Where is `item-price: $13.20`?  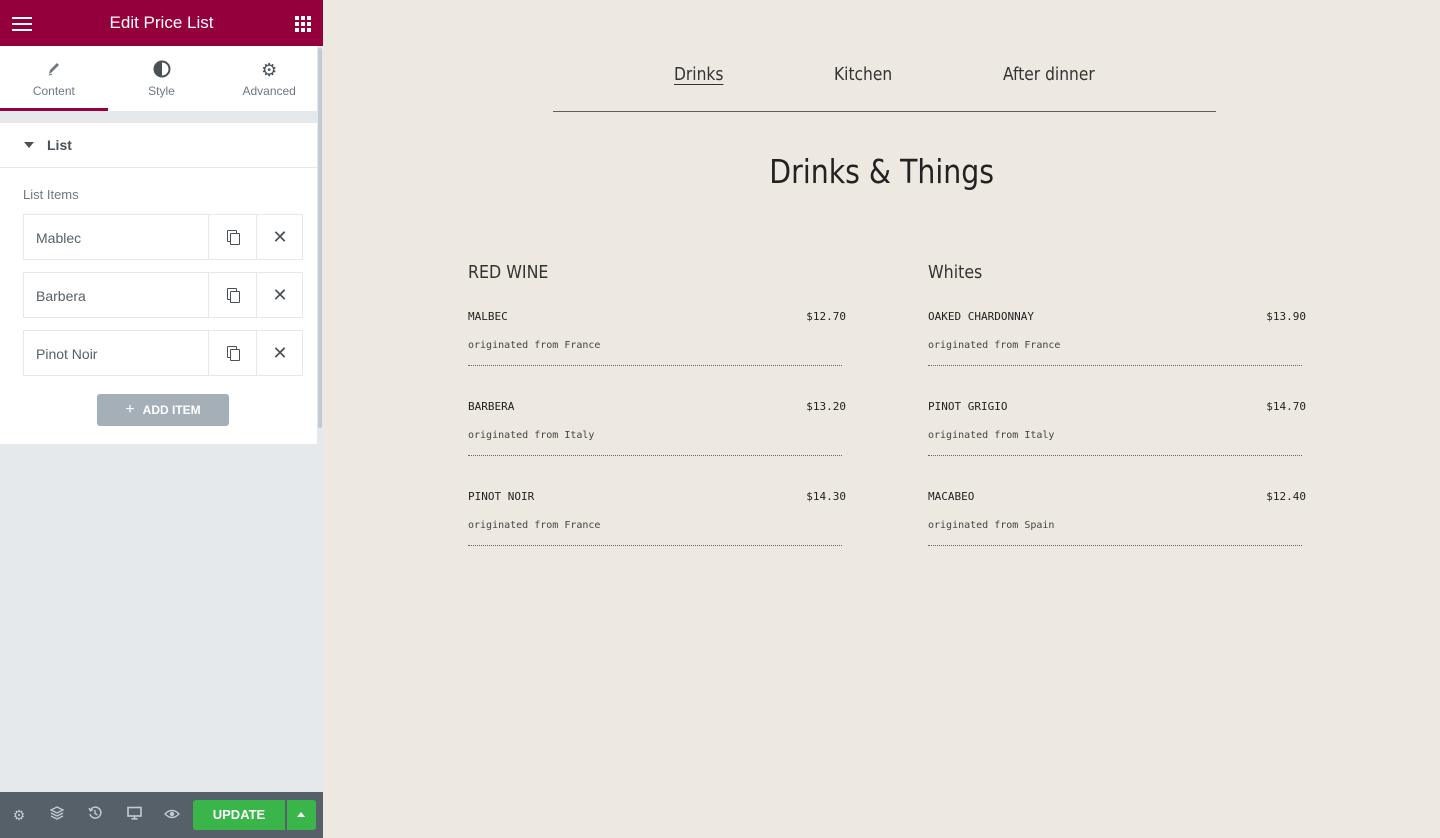 item-price: $13.20 is located at coordinates (826, 406).